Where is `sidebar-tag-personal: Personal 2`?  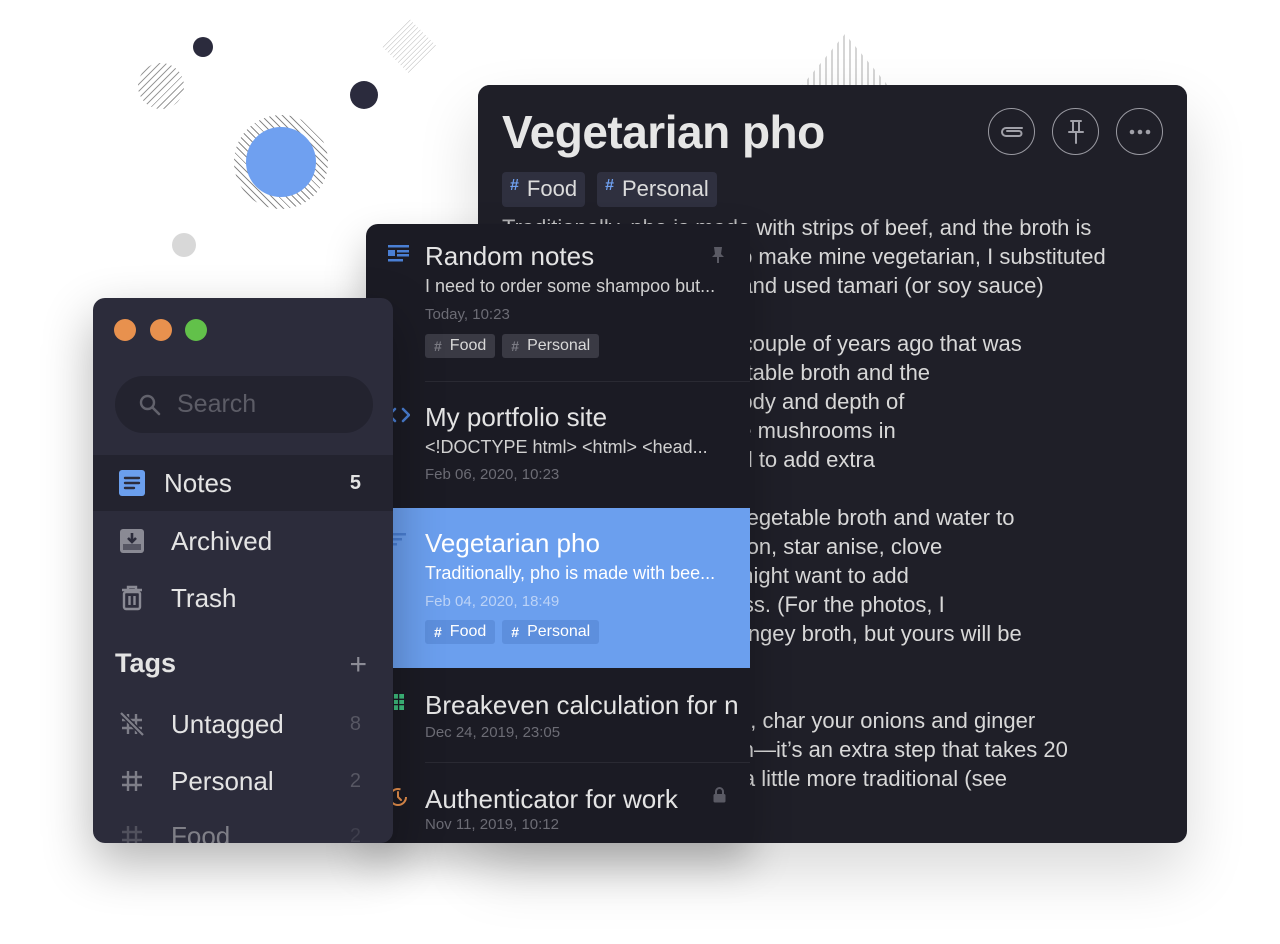
sidebar-tag-personal: Personal 2 is located at coordinates (243, 781).